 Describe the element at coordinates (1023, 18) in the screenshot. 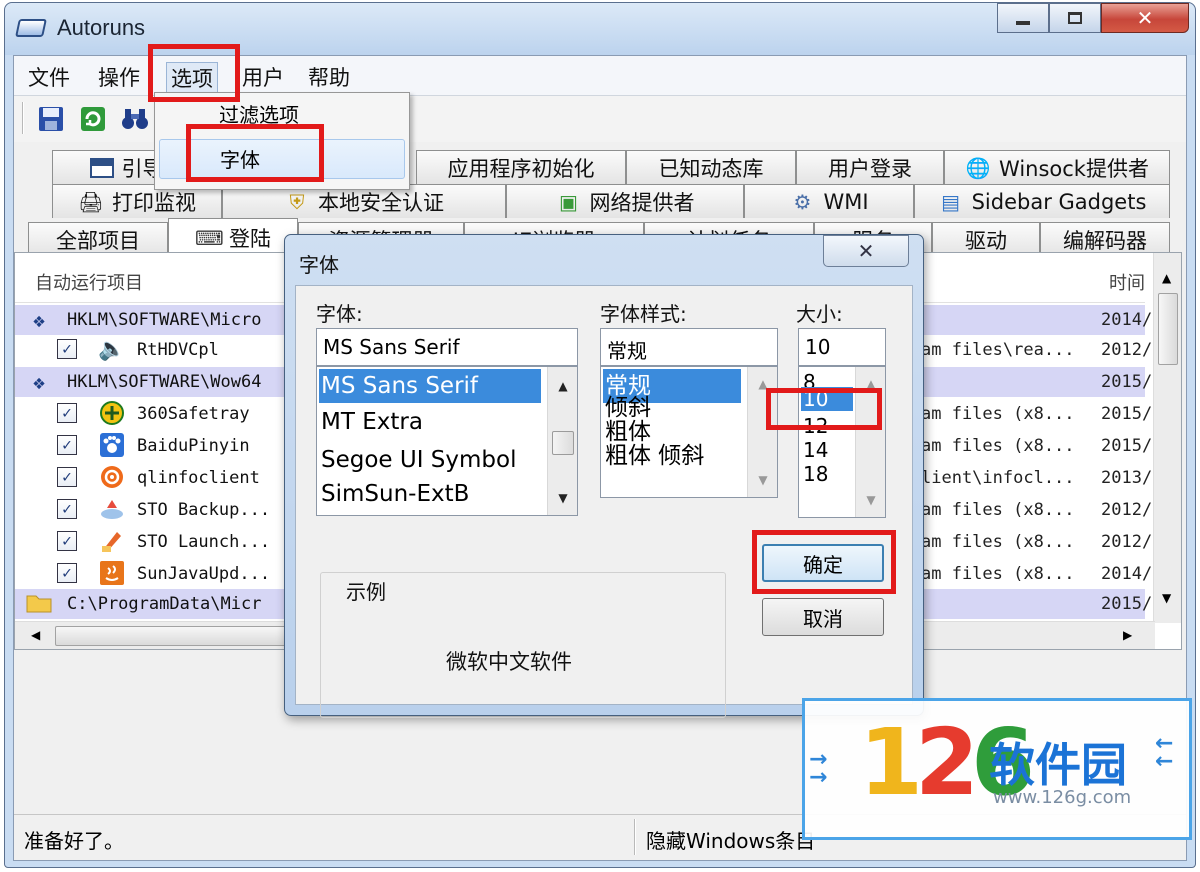

I see `minimize-button` at that location.